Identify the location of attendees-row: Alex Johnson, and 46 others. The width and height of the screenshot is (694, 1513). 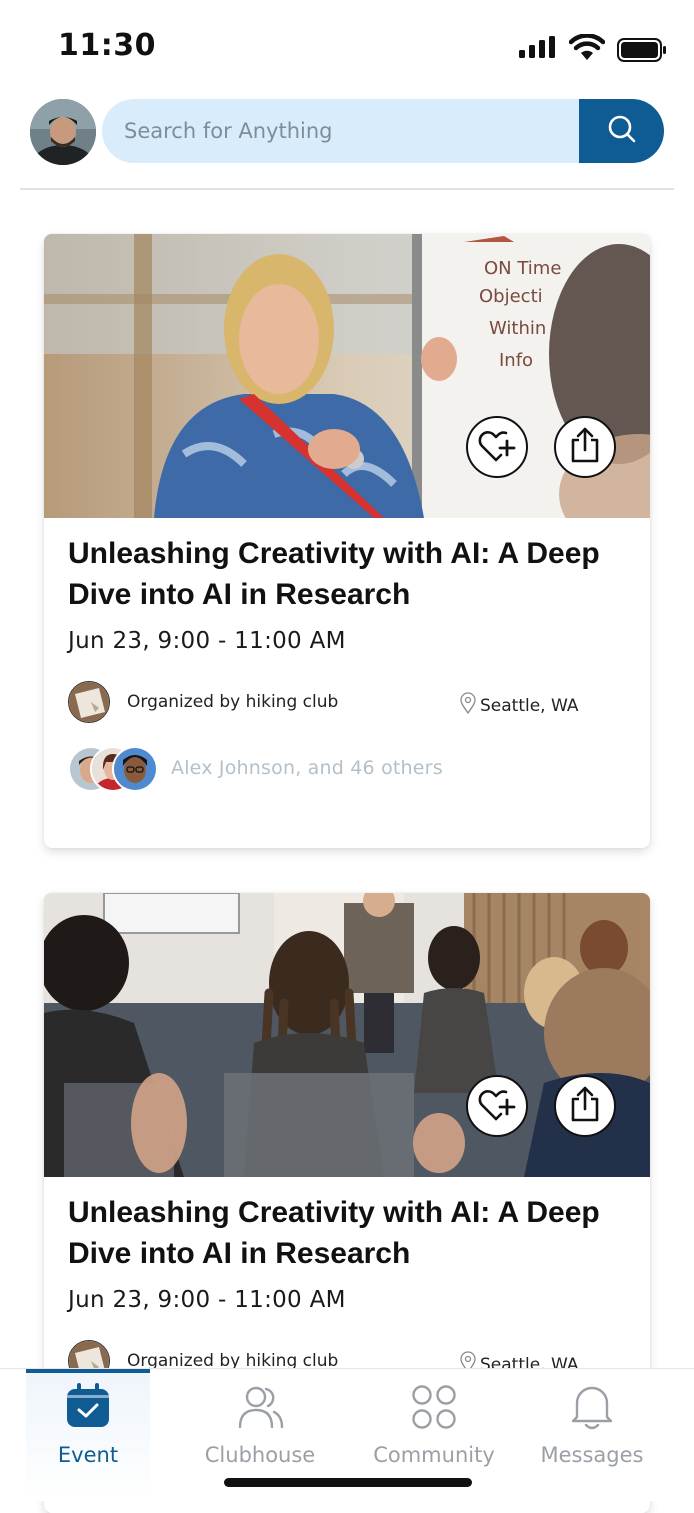
(348, 769).